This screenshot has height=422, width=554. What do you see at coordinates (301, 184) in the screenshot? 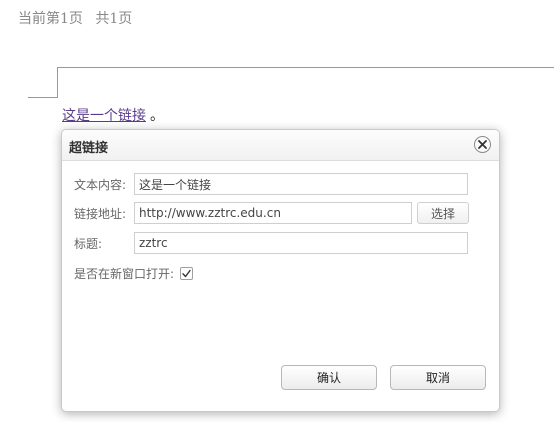
I see `text-content-input` at bounding box center [301, 184].